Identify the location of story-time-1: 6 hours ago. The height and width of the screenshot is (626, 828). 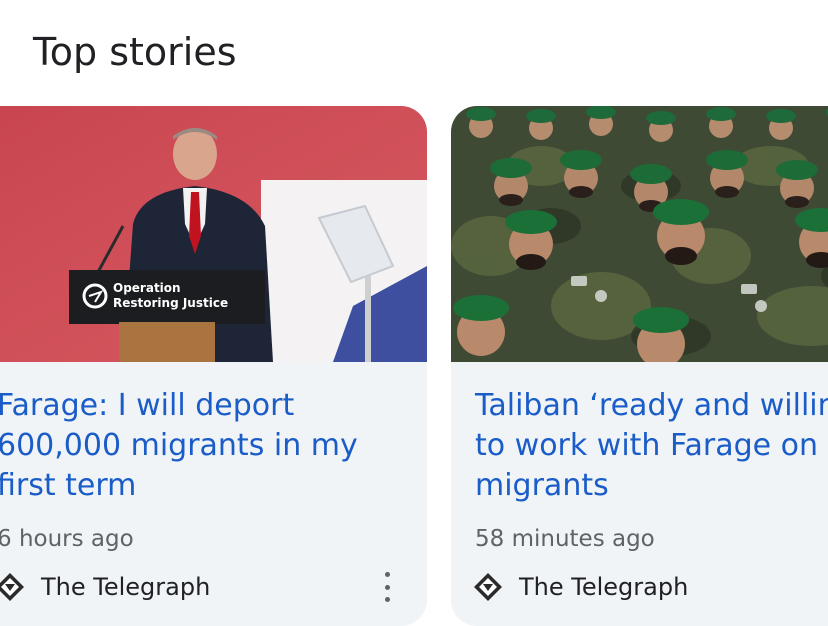
(67, 539).